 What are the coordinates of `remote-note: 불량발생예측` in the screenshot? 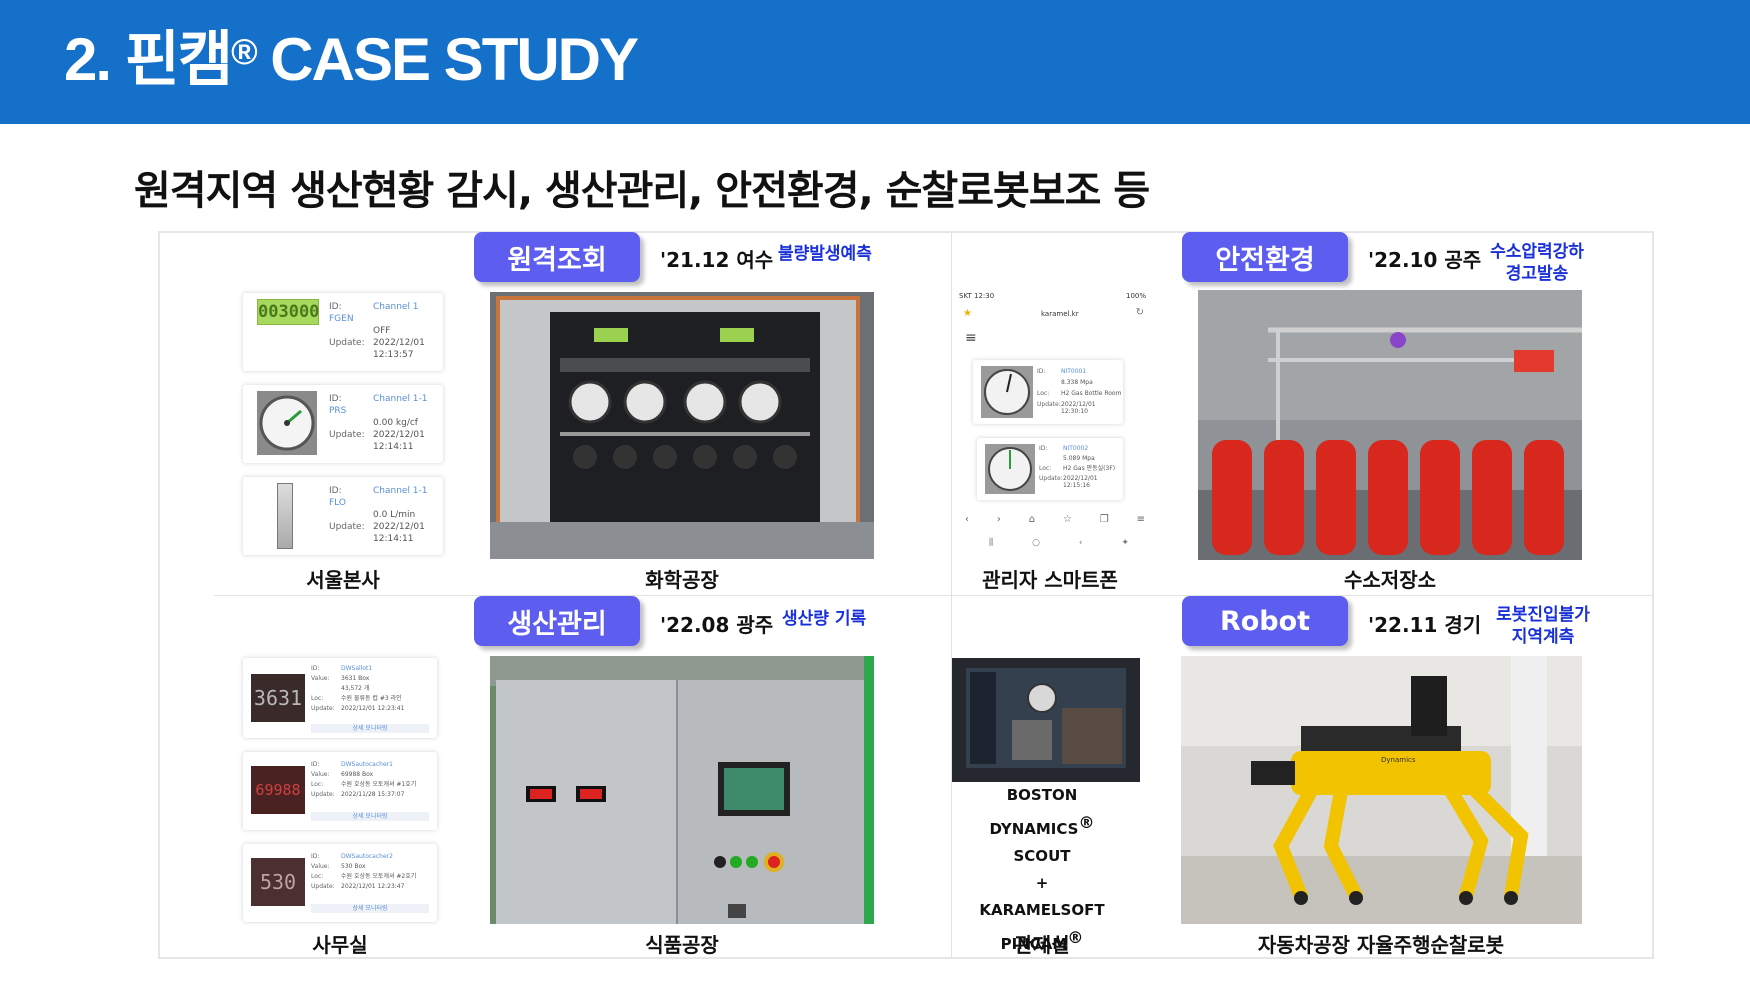 It's located at (825, 254).